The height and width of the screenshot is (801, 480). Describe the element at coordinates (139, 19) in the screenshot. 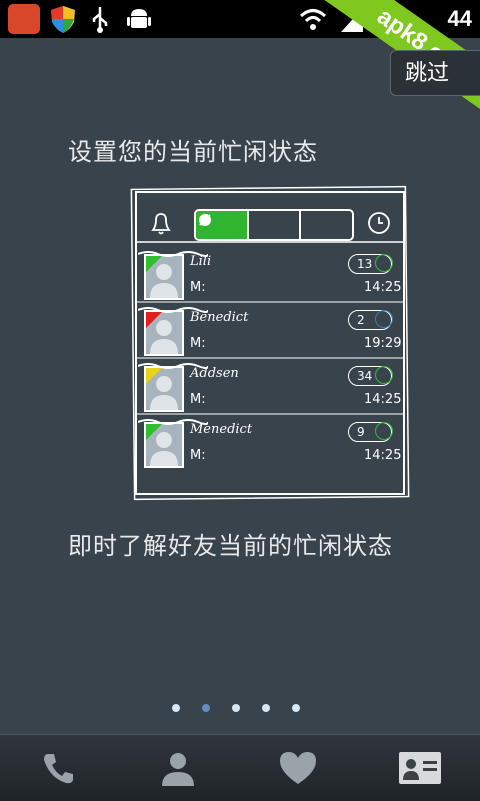

I see `android-icon` at that location.